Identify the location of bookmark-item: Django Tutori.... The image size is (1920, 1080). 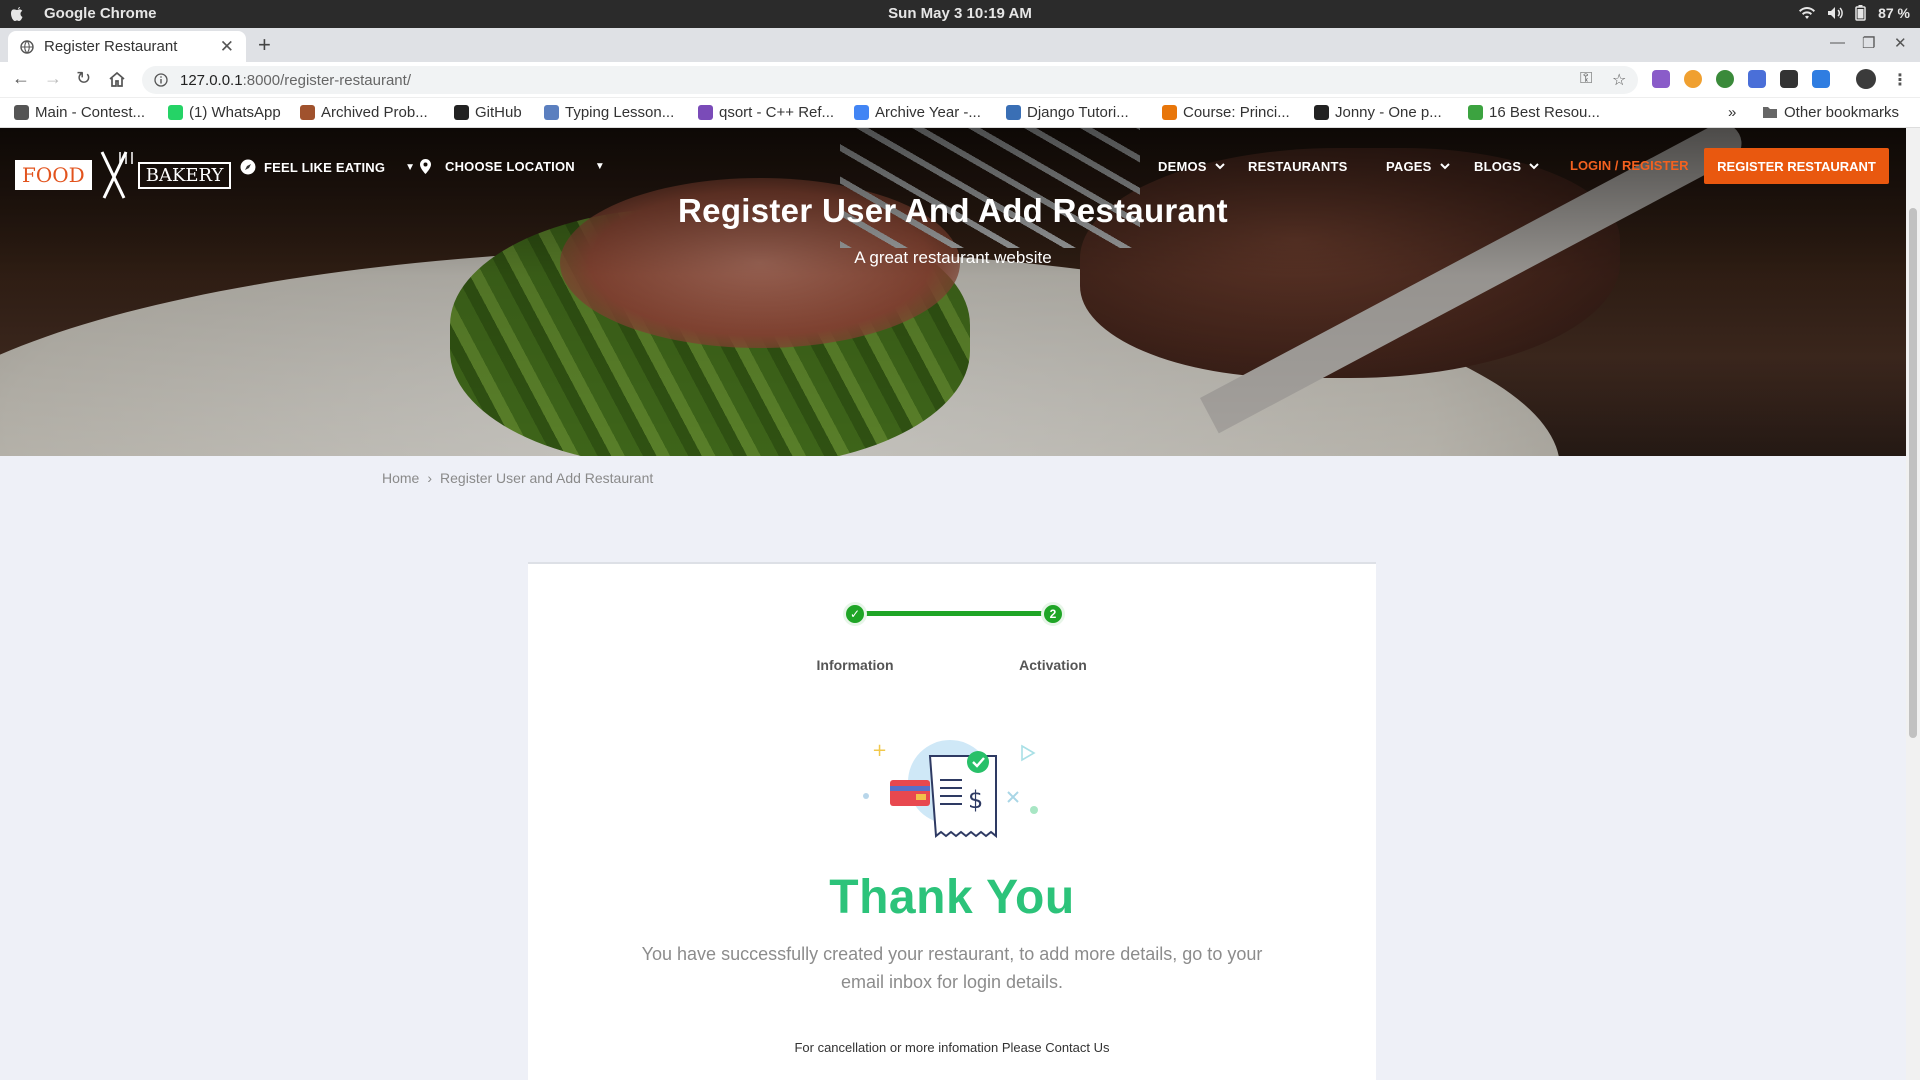
(1067, 112).